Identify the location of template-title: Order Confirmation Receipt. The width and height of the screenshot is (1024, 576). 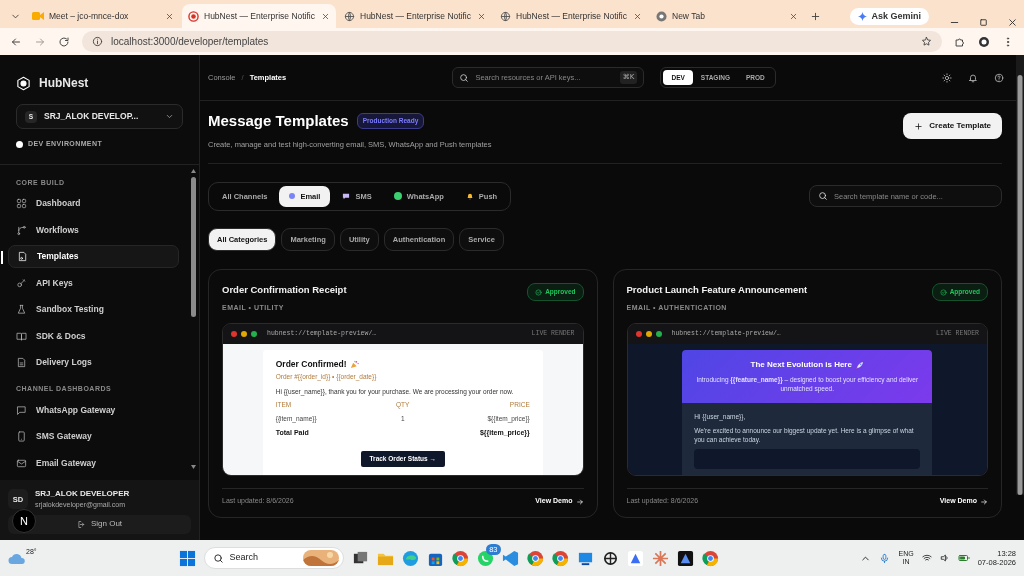
(284, 290).